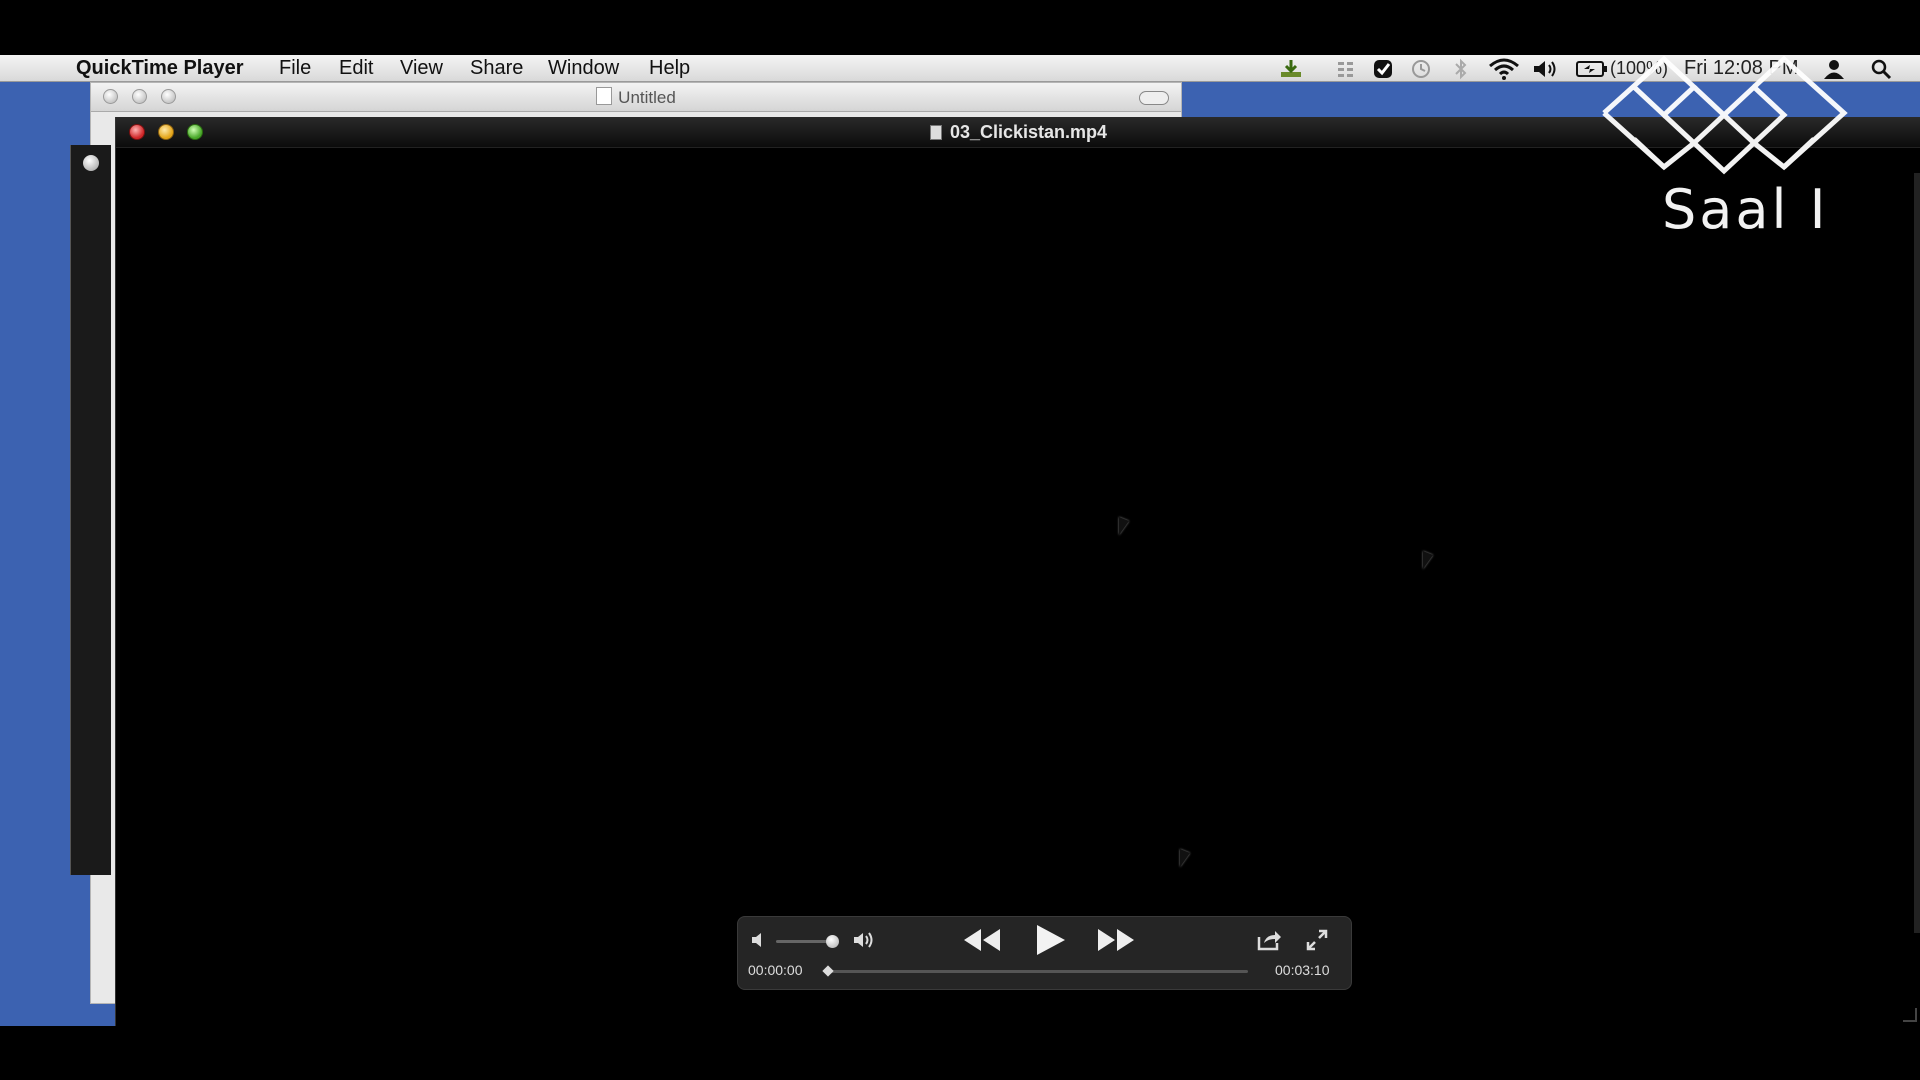 The height and width of the screenshot is (1080, 1920). Describe the element at coordinates (1291, 69) in the screenshot. I see `download-icon` at that location.